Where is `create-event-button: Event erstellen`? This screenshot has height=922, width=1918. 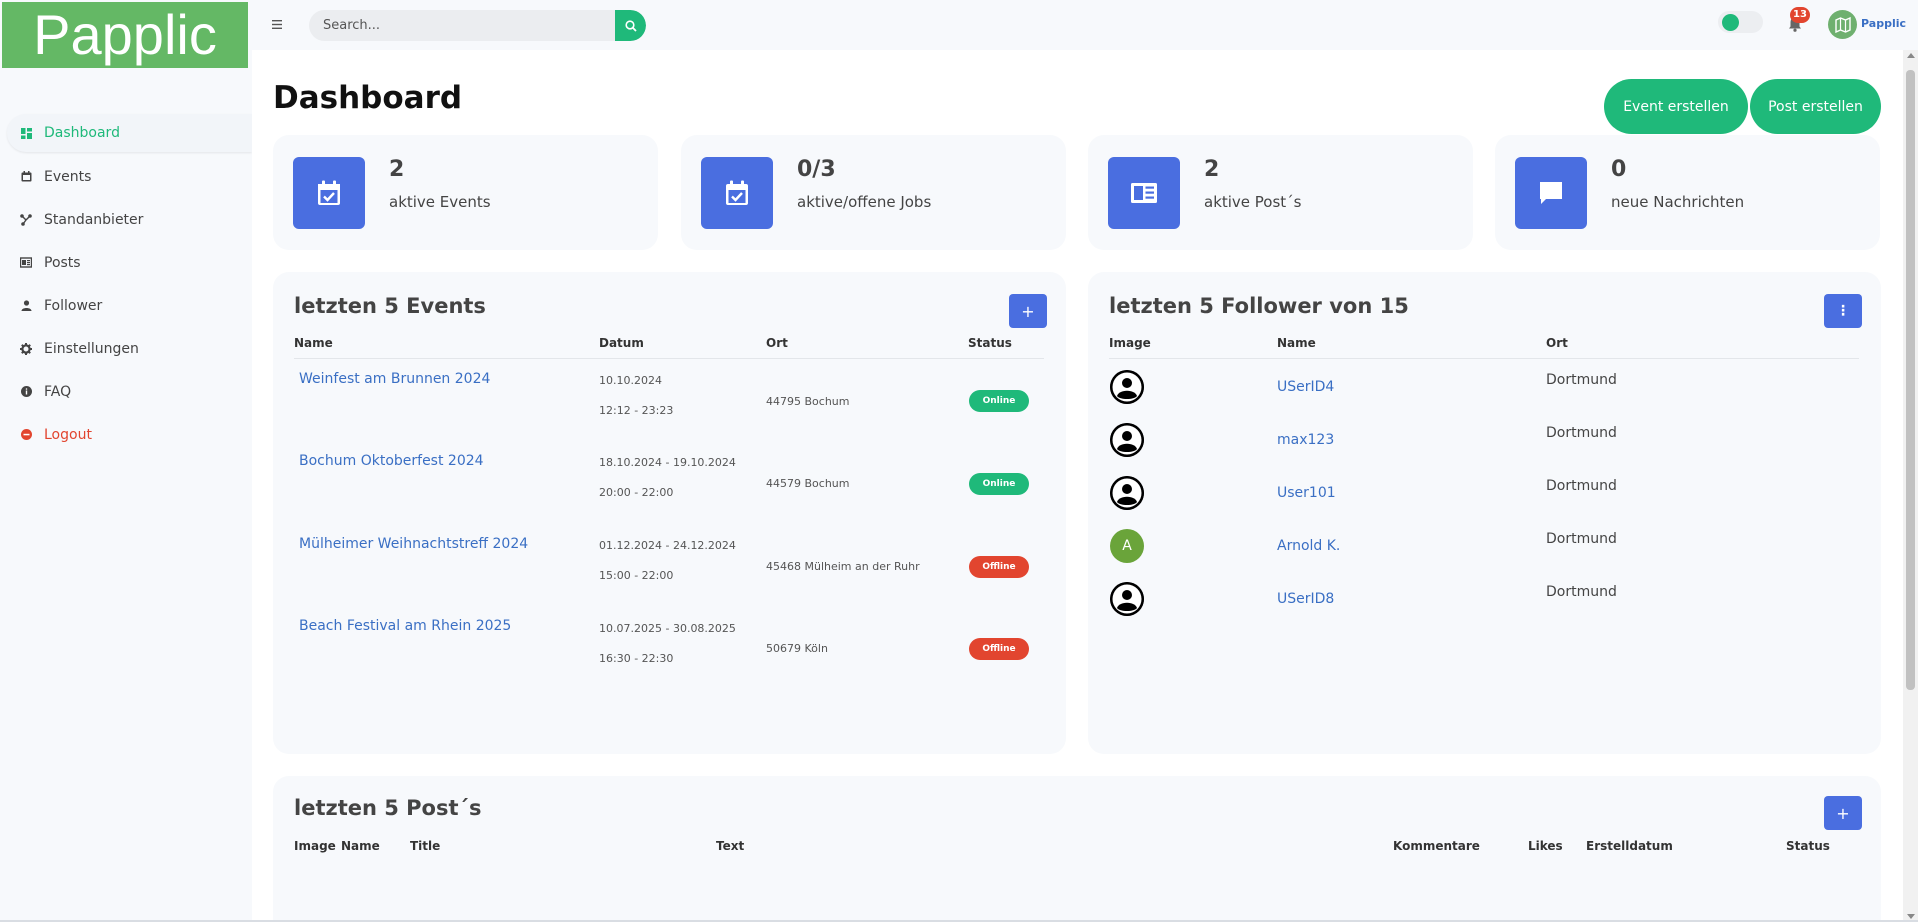 create-event-button: Event erstellen is located at coordinates (1676, 106).